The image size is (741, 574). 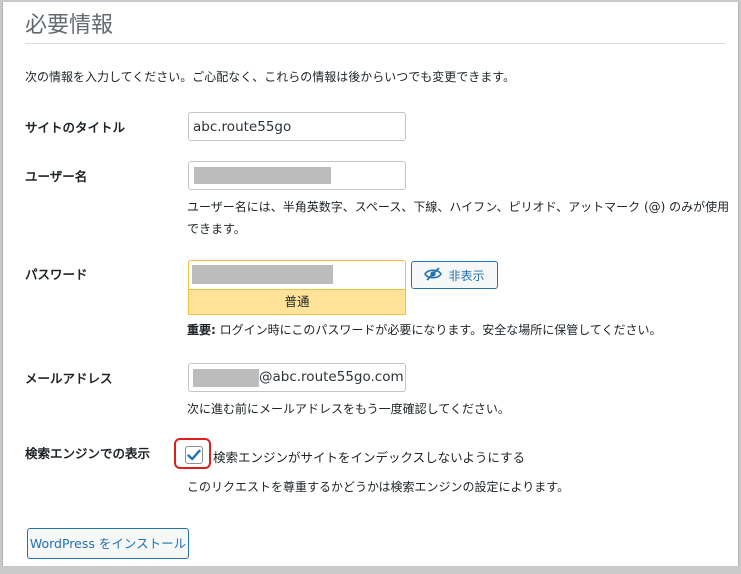 I want to click on email-domain-text: @abc.route55go.com, so click(x=331, y=377).